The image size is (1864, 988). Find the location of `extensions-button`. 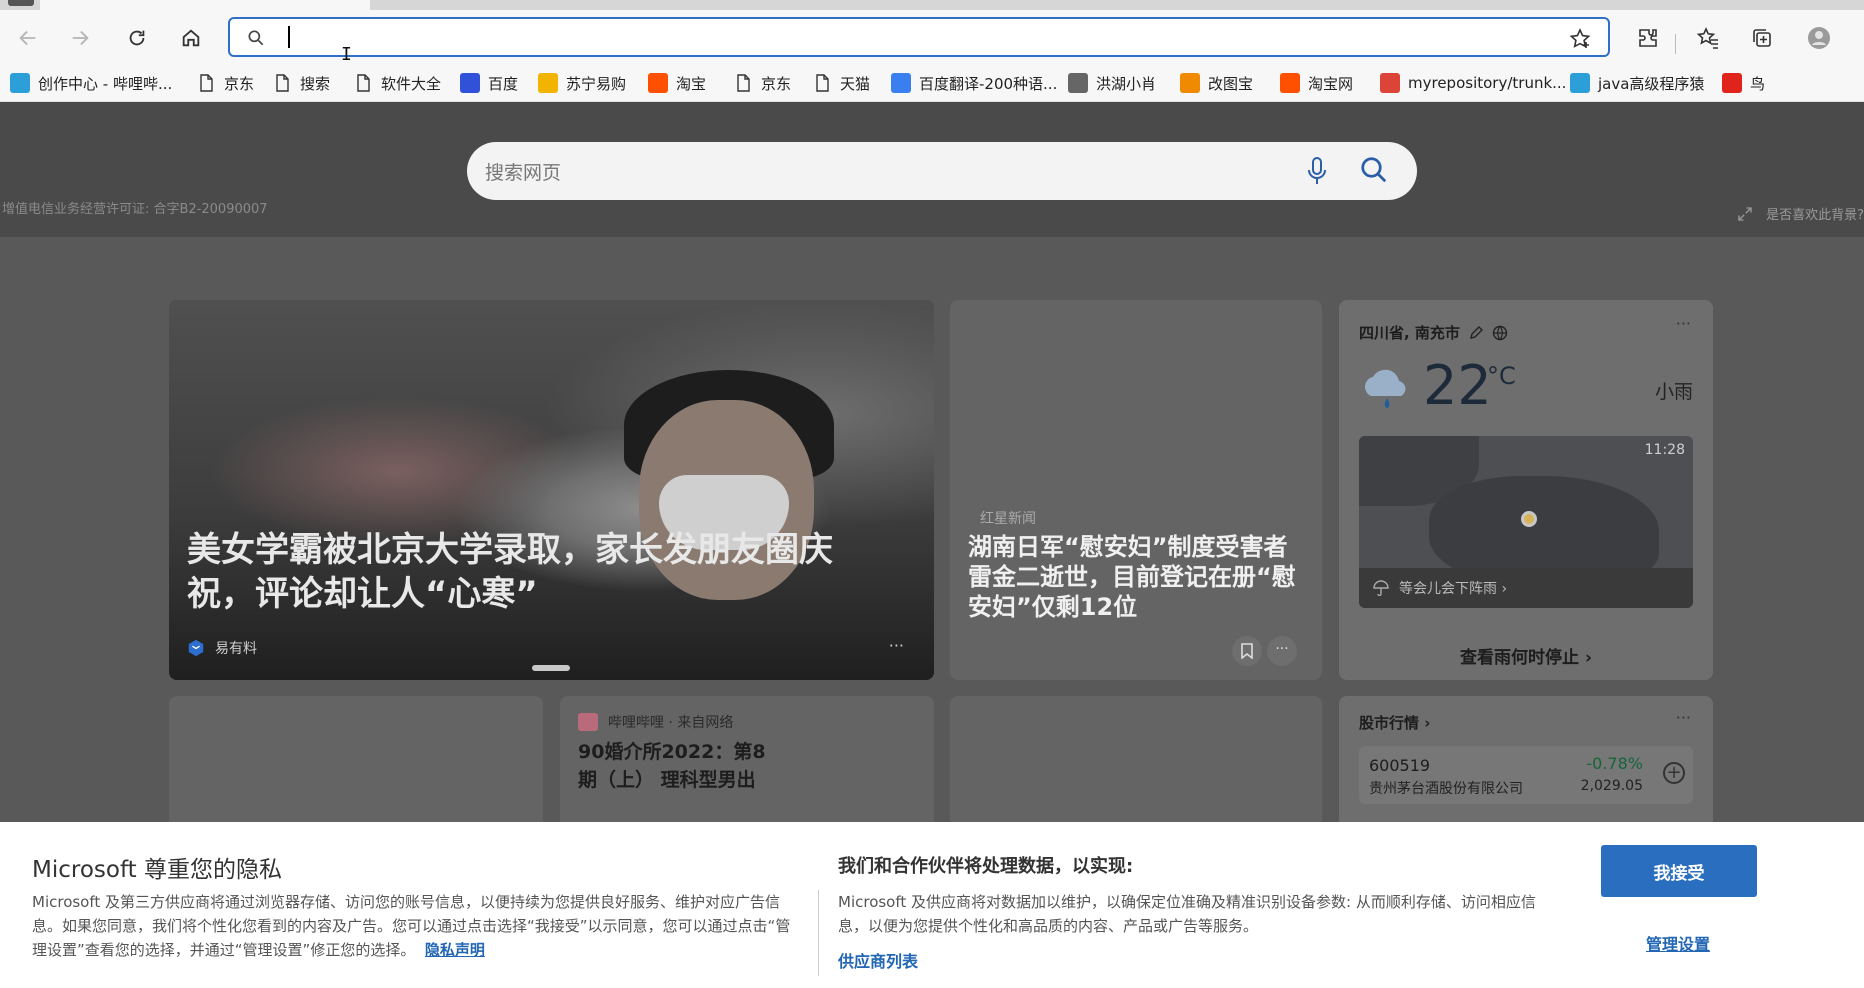

extensions-button is located at coordinates (1648, 38).